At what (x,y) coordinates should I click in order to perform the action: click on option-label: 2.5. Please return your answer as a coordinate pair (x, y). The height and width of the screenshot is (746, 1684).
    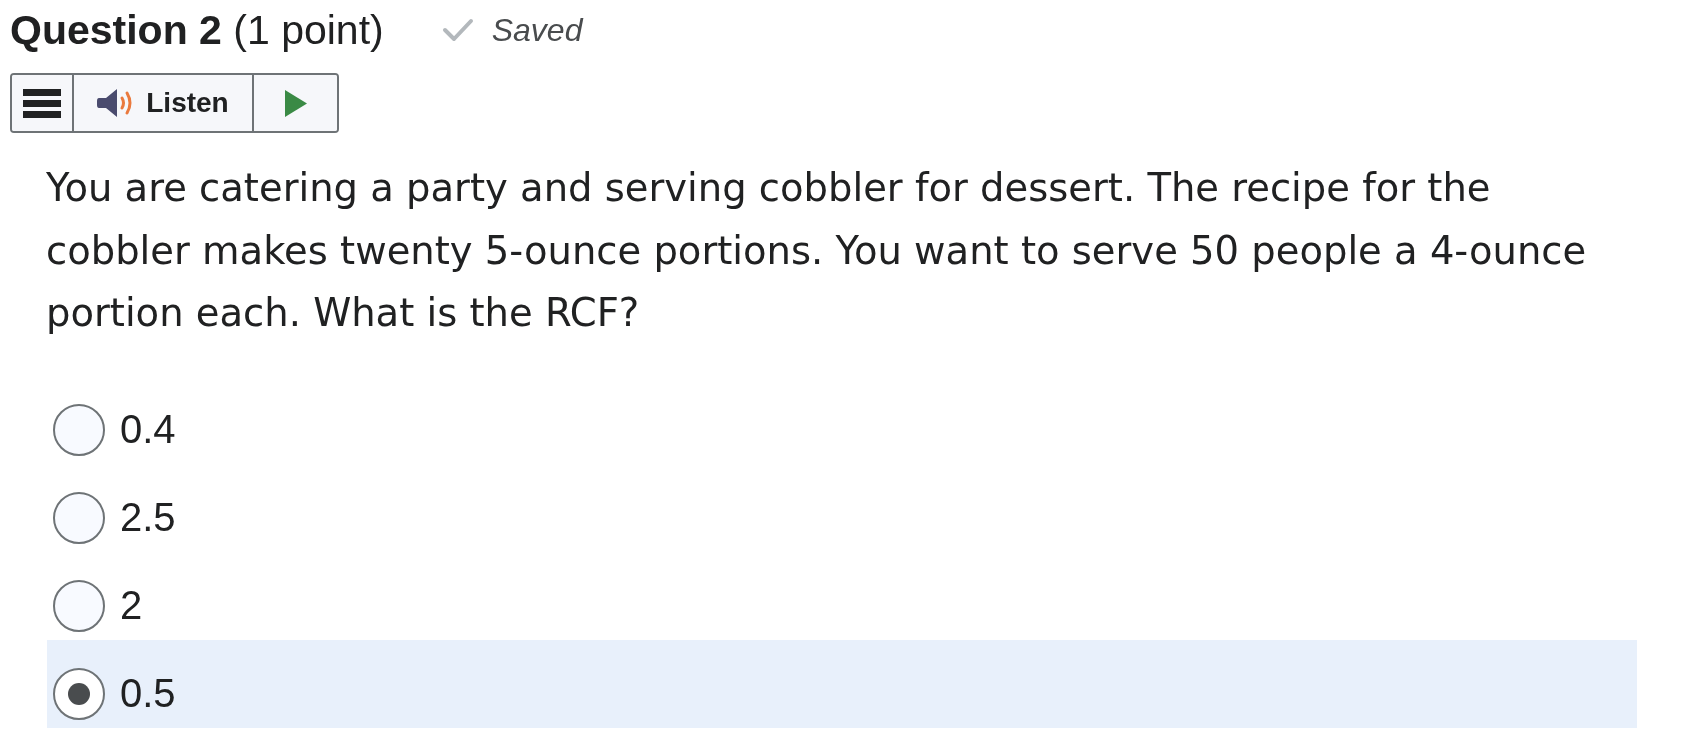
    Looking at the image, I should click on (148, 517).